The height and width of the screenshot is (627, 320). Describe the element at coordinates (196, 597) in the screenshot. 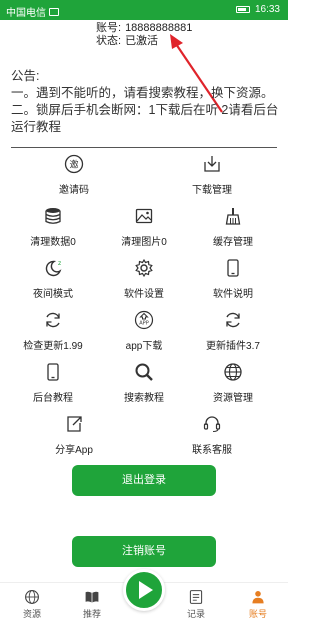

I see `record-icon` at that location.